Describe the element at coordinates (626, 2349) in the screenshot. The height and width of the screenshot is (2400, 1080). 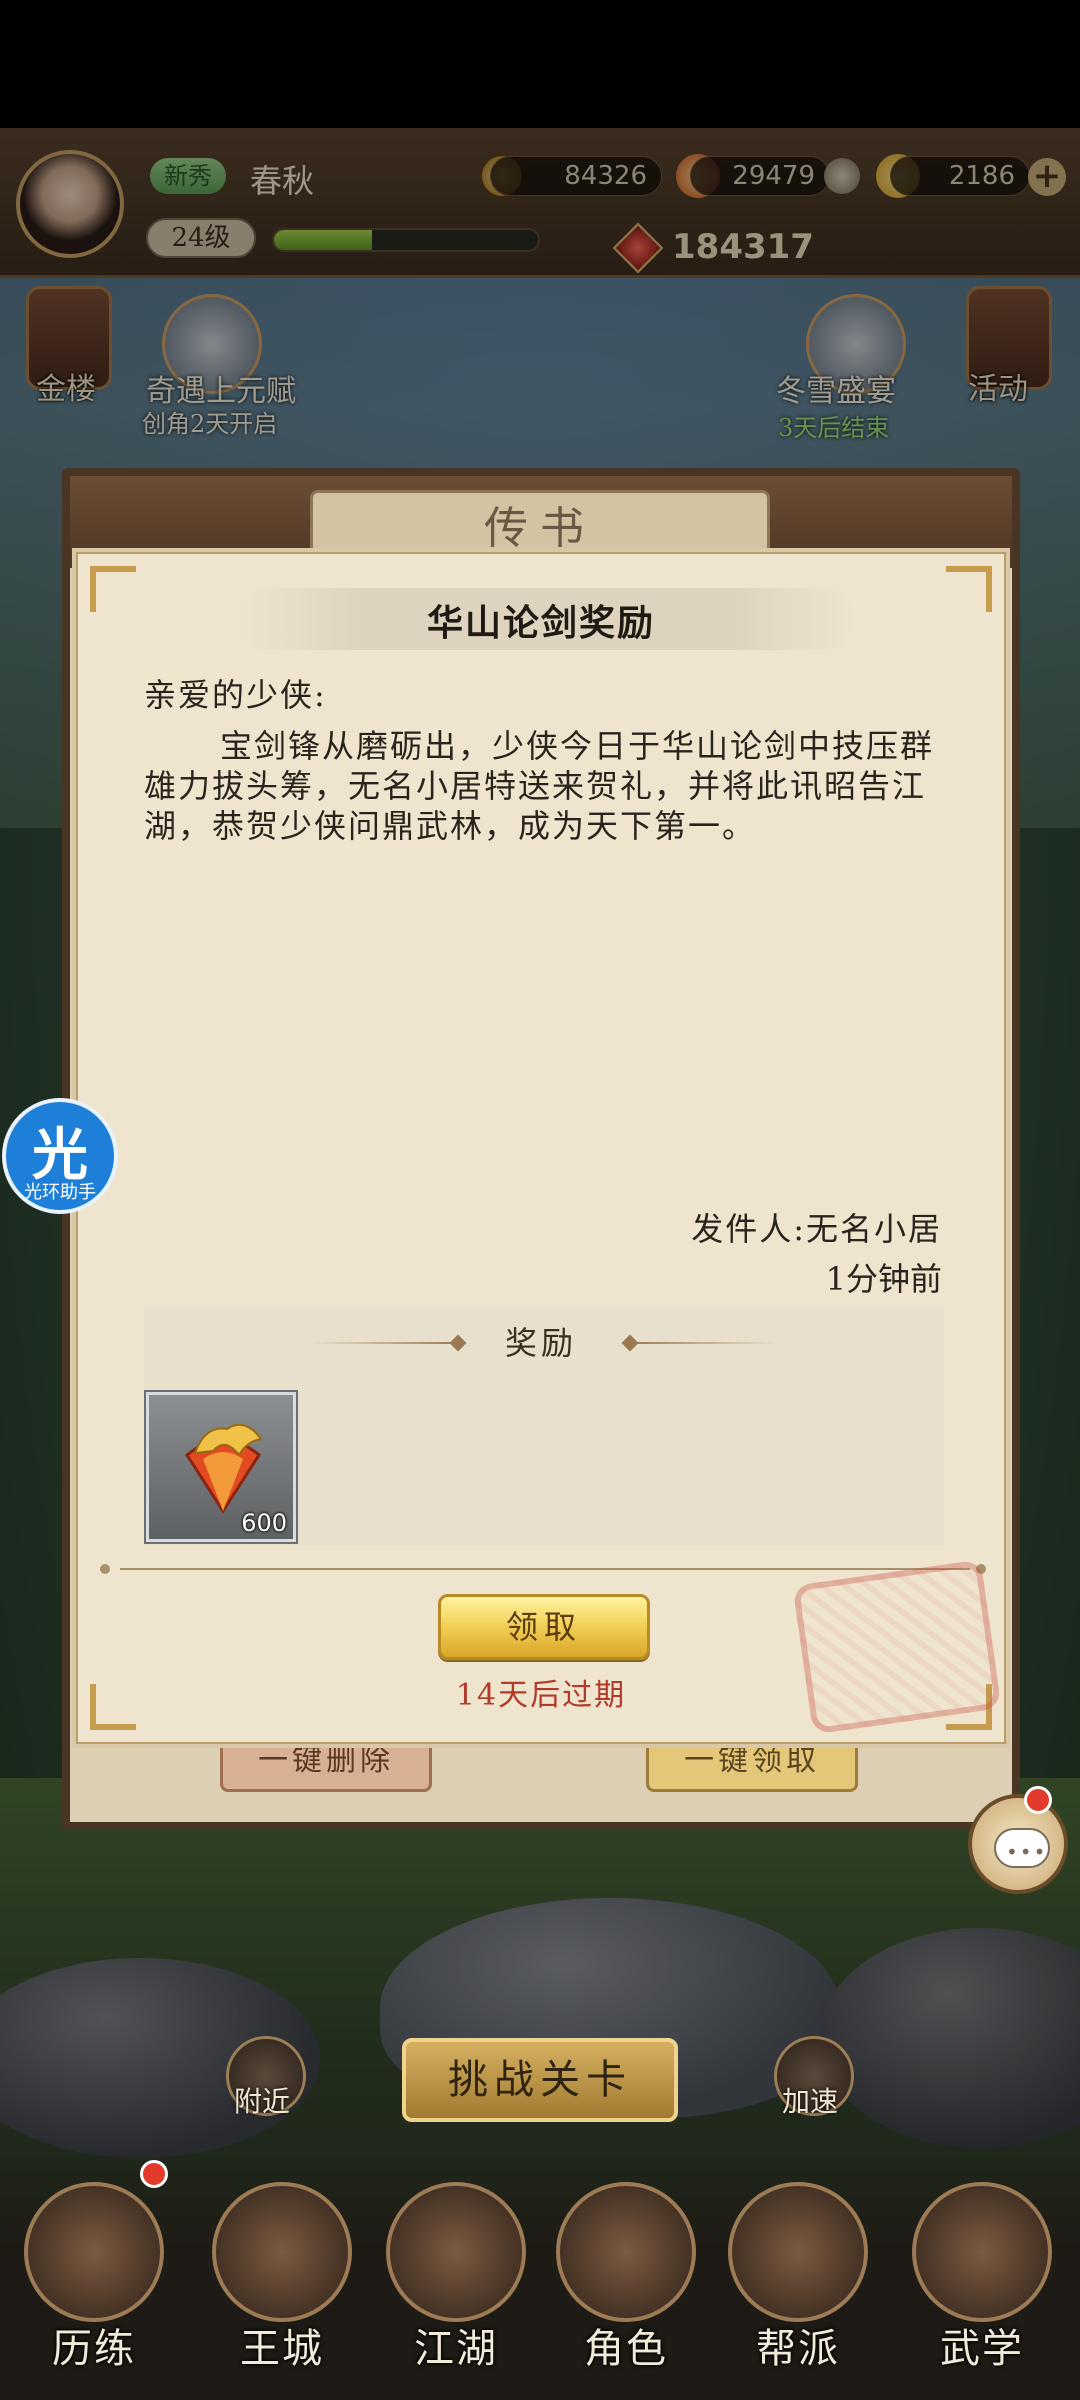
I see `nav-label-character: 角色` at that location.